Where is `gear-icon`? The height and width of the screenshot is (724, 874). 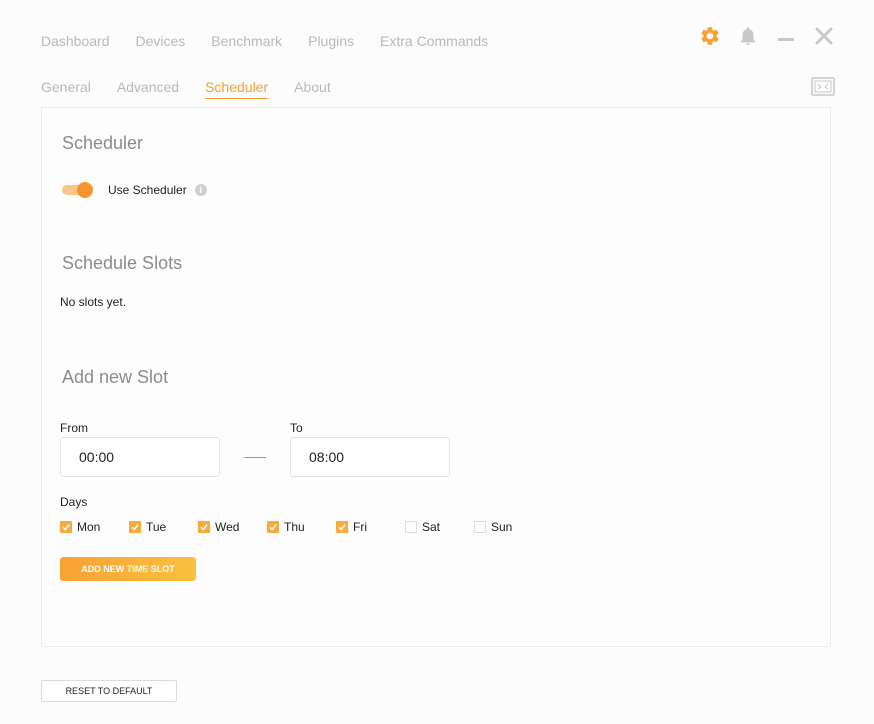
gear-icon is located at coordinates (710, 36).